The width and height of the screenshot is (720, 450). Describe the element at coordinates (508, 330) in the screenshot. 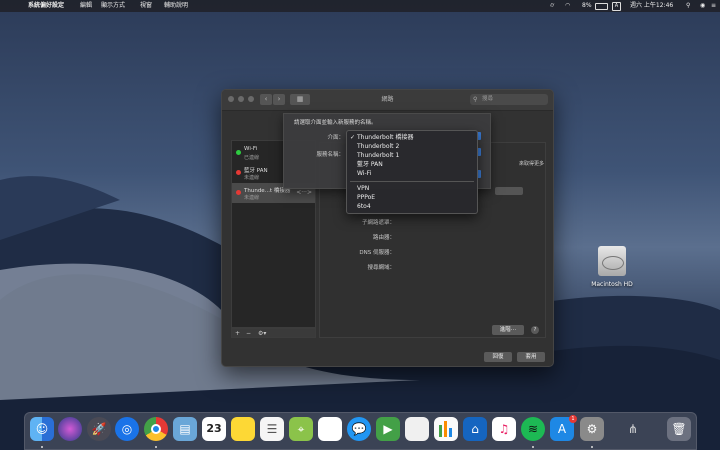

I see `advanced-button: 進階⋯` at that location.